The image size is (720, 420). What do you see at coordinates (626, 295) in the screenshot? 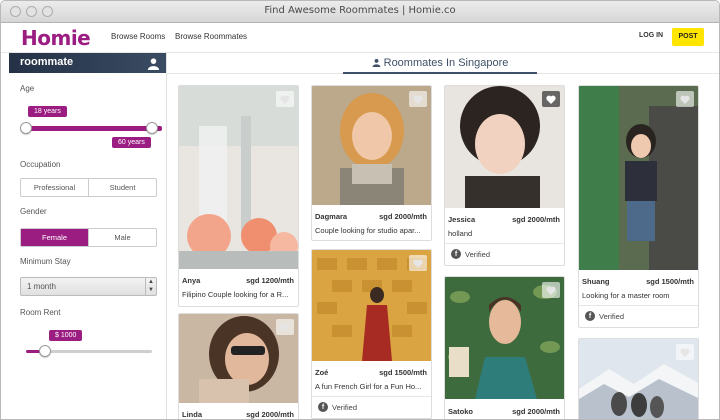
I see `card-description: Looking for a master room` at bounding box center [626, 295].